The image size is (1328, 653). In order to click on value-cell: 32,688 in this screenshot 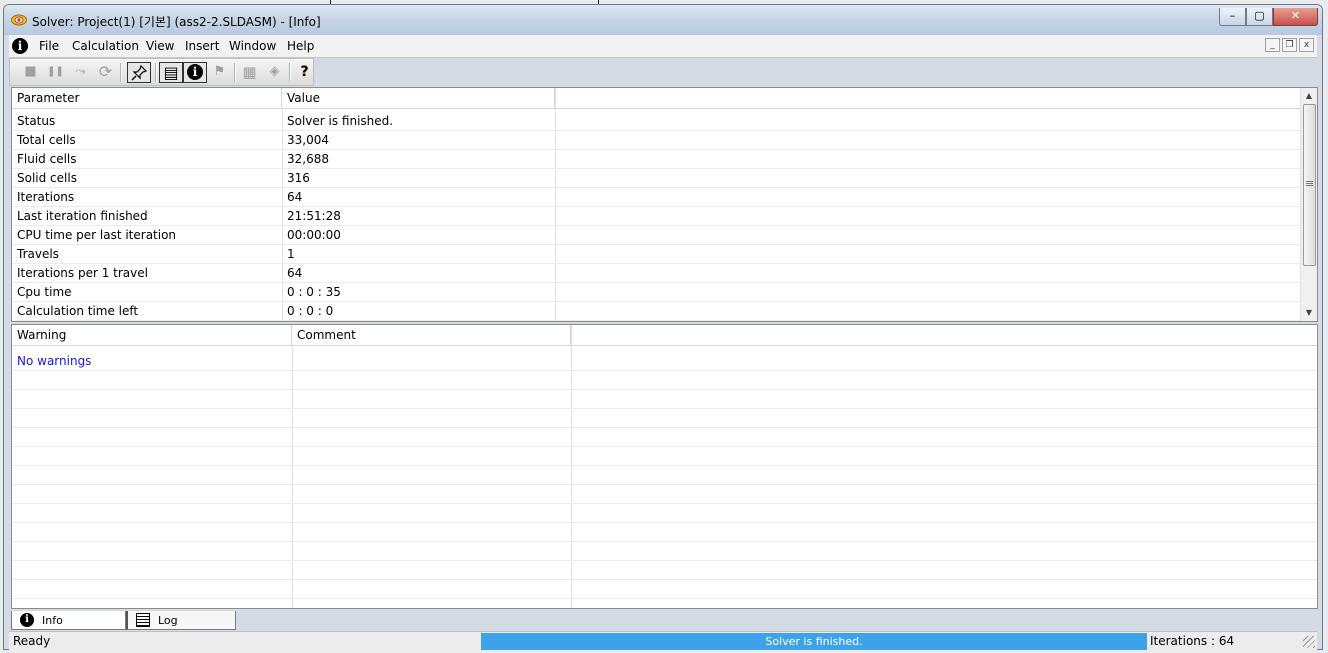, I will do `click(308, 159)`.